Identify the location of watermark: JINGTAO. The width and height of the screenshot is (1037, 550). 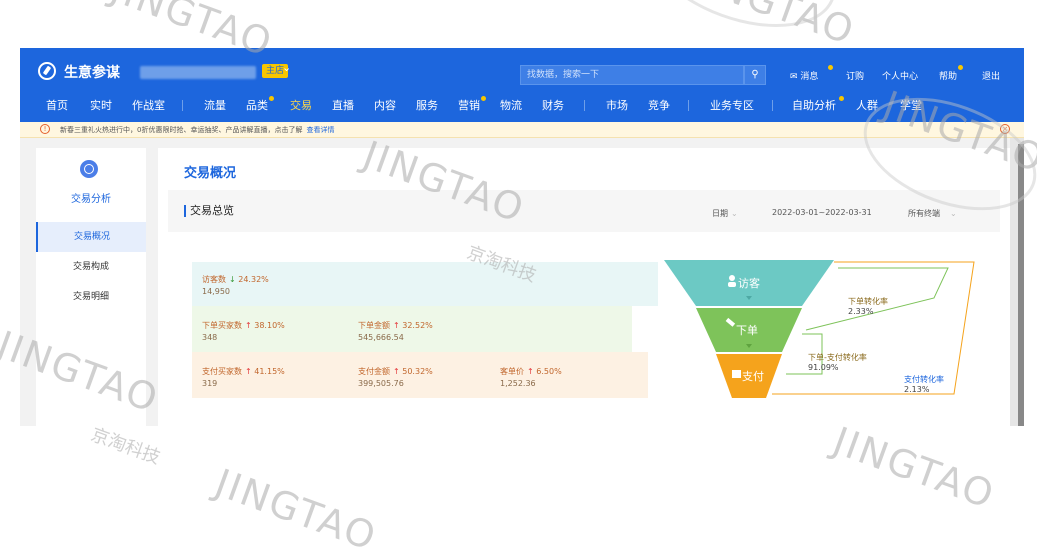
(774, 27).